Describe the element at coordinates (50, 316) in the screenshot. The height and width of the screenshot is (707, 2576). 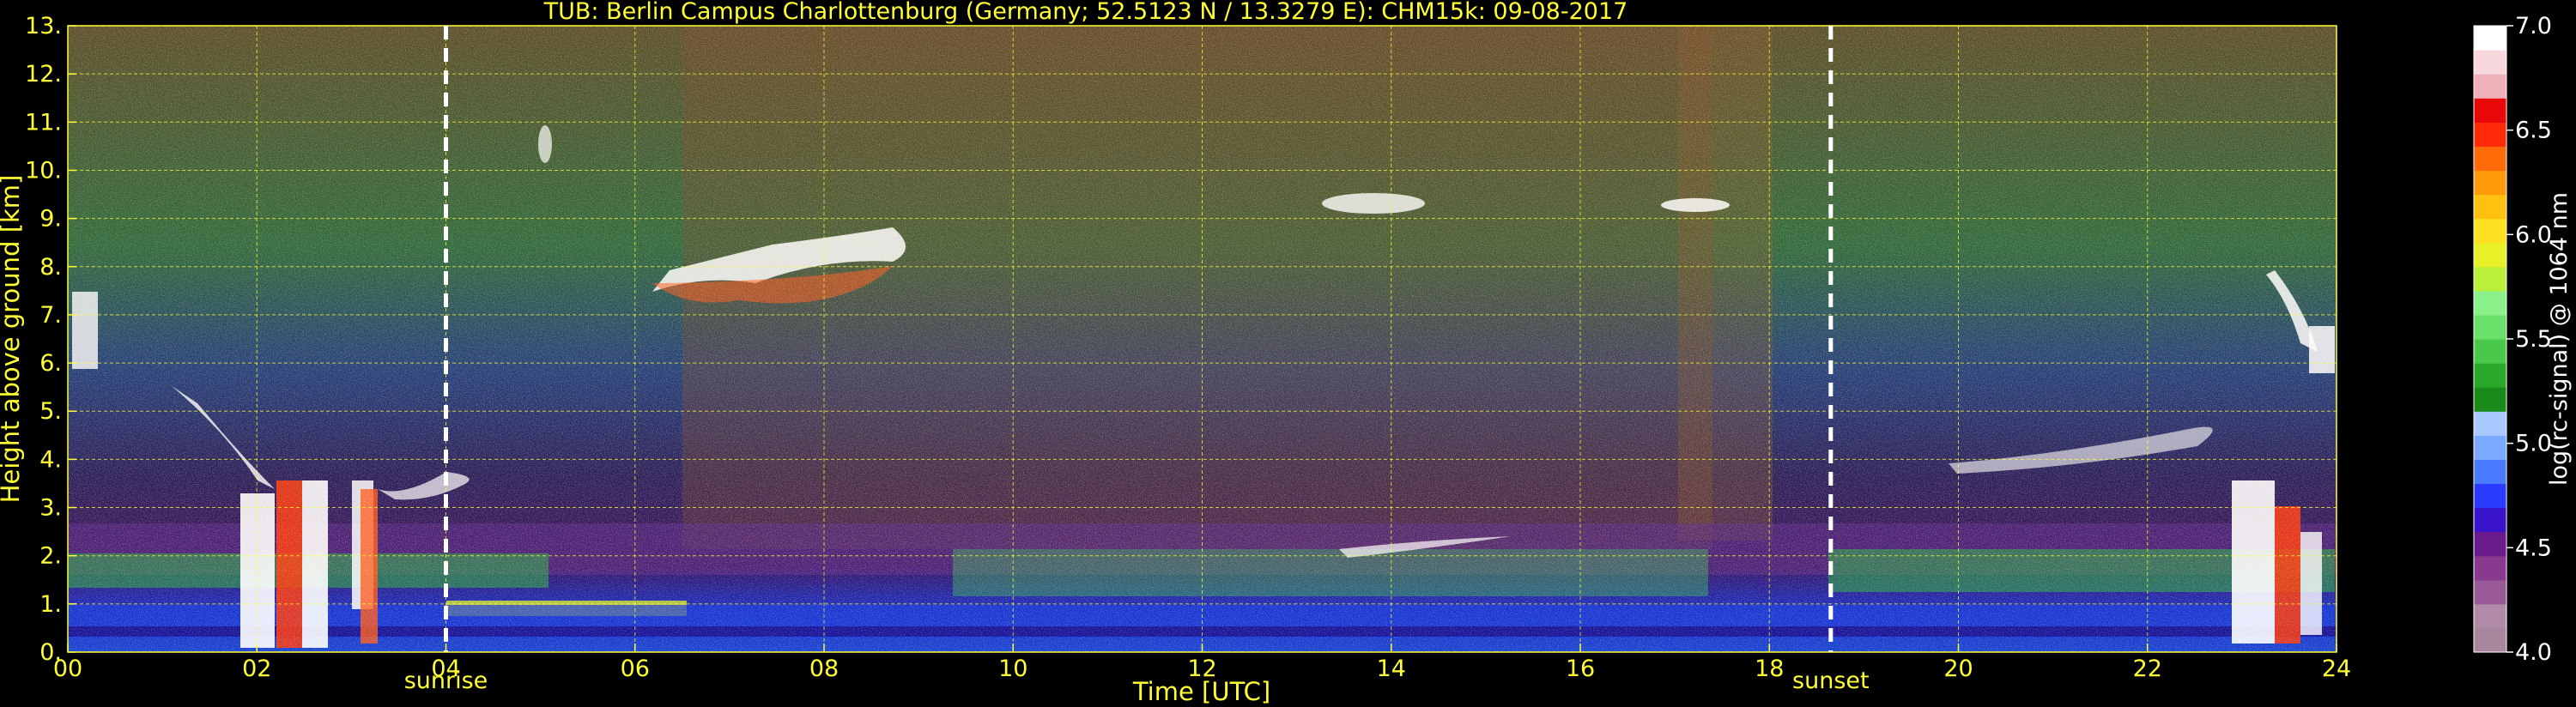
I see `y-tick-label: 7.` at that location.